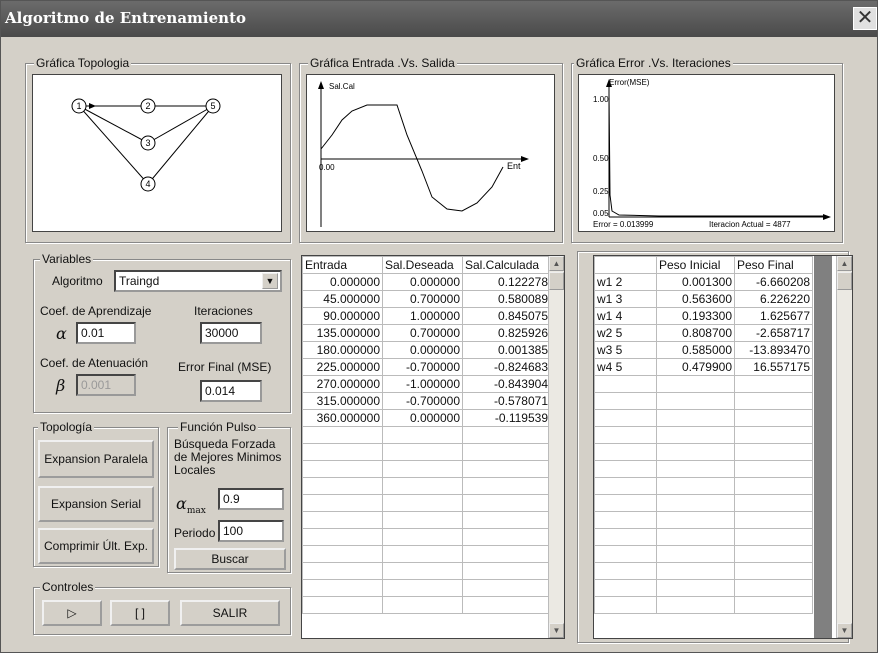  Describe the element at coordinates (773, 333) in the screenshot. I see `table-cell: -2.658717` at that location.